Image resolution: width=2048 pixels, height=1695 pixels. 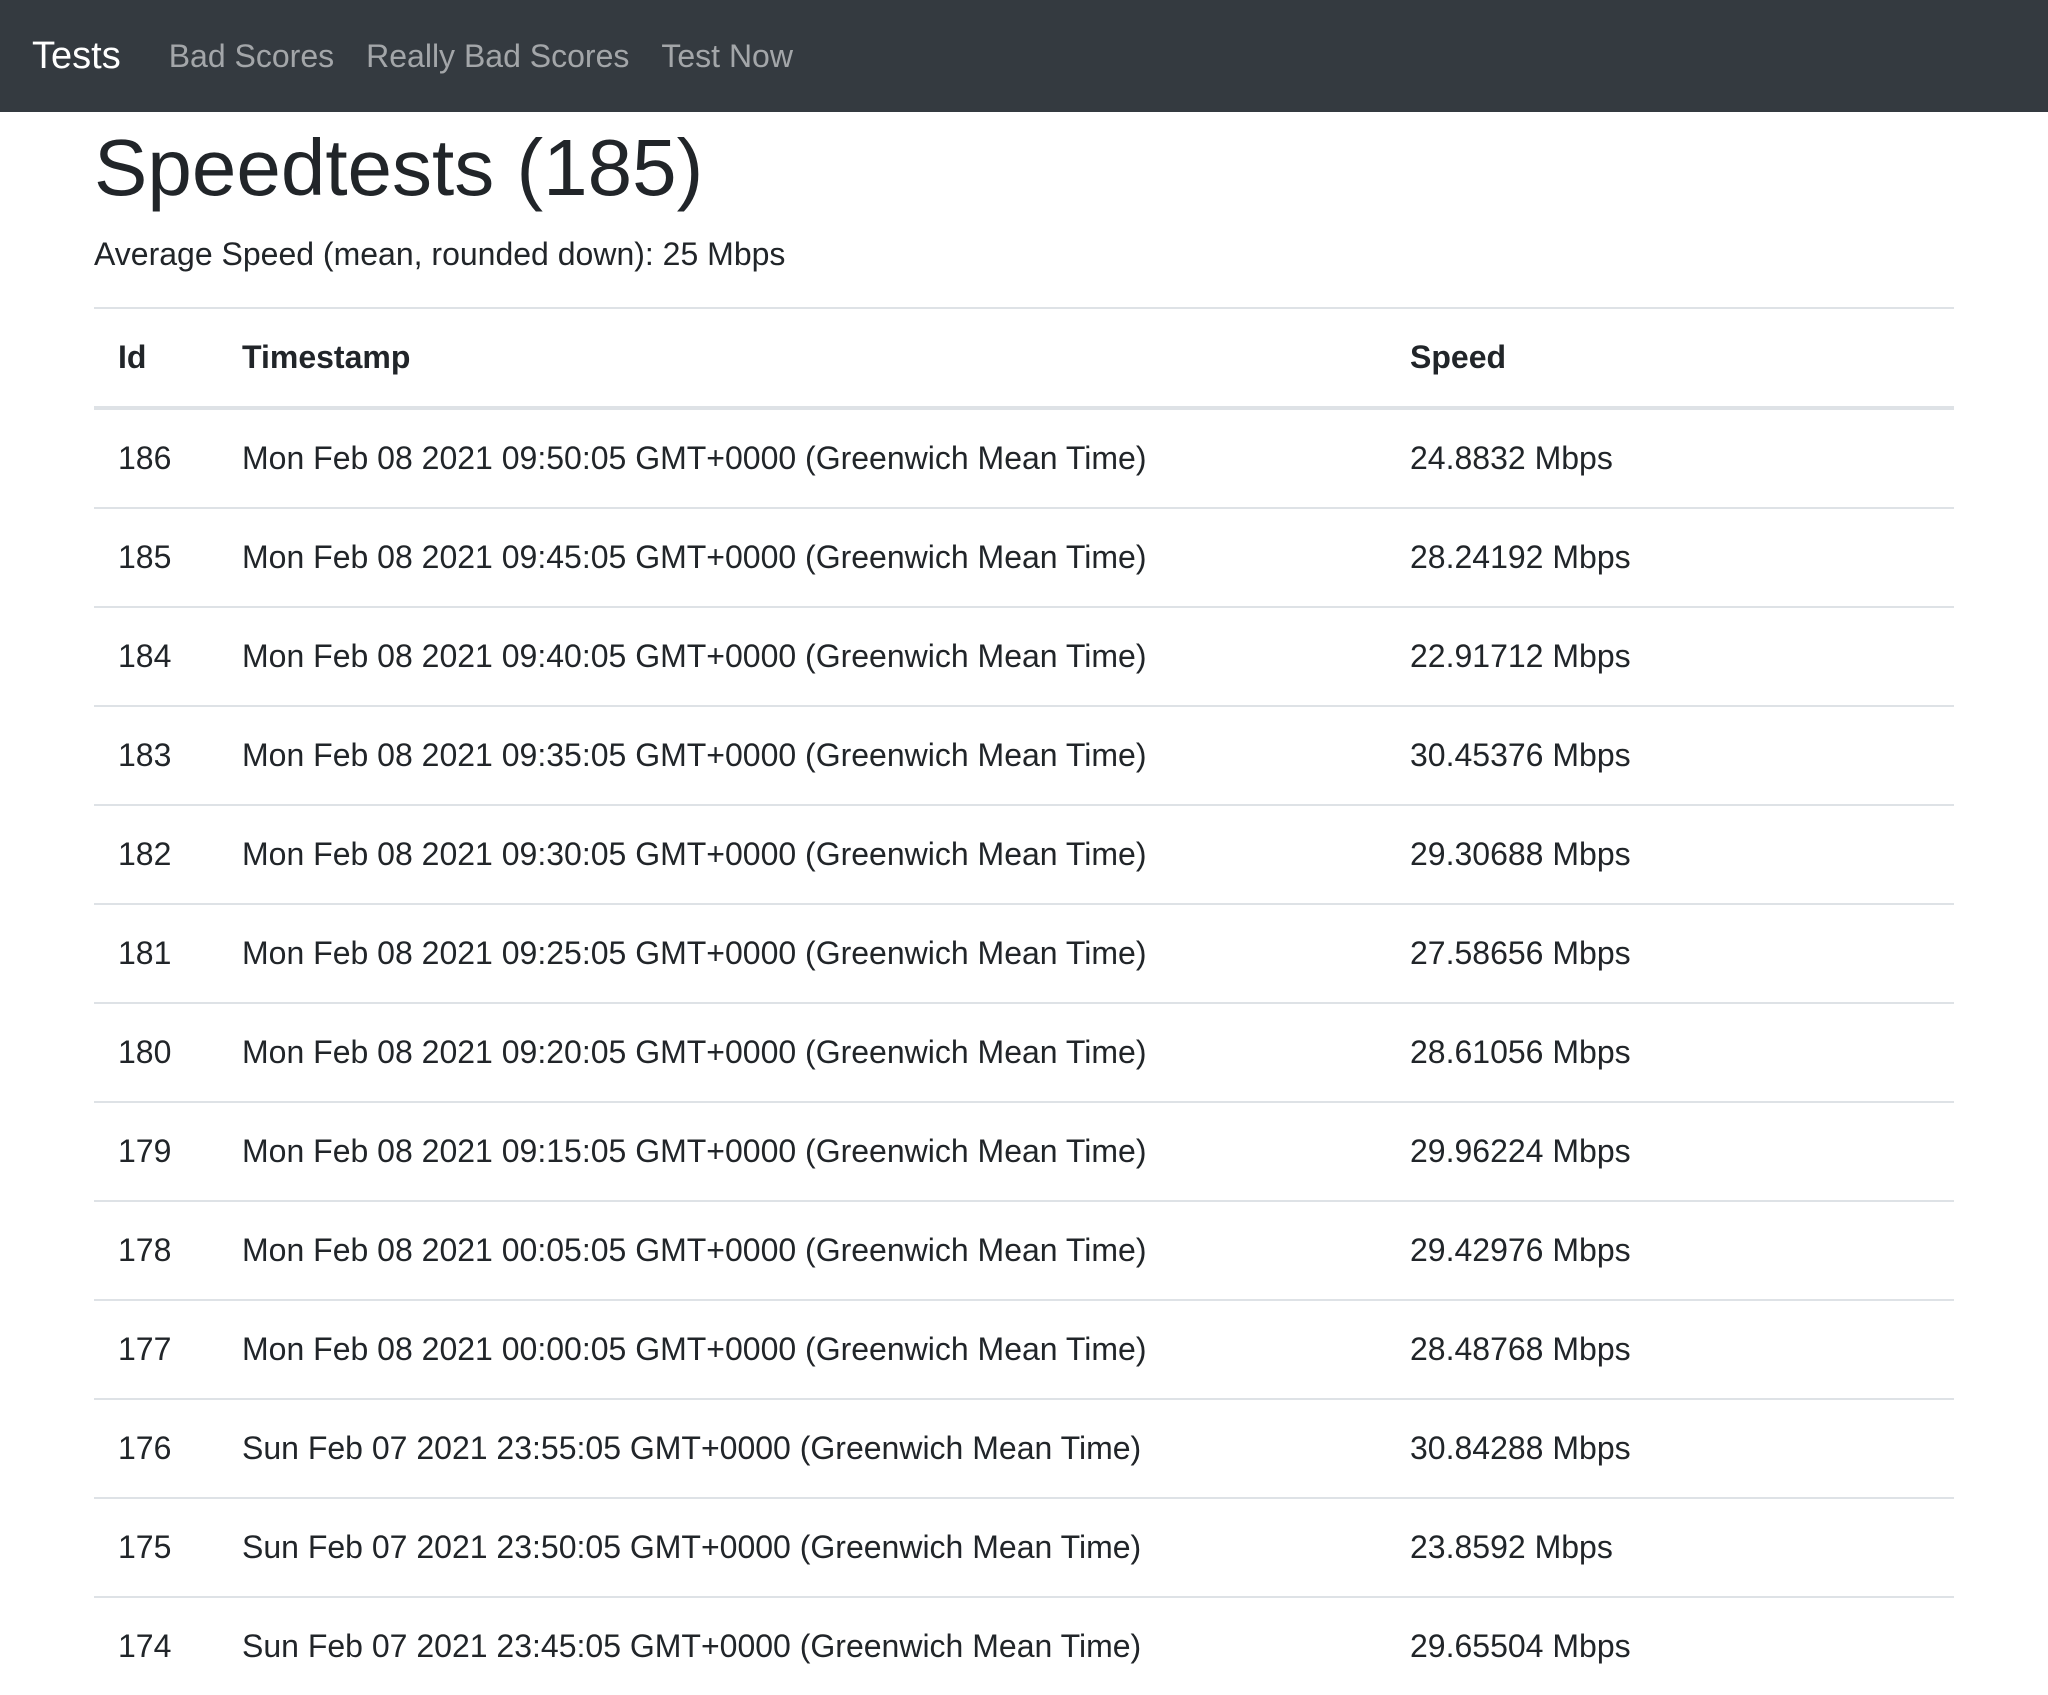 I want to click on cell-id: 178, so click(x=156, y=1250).